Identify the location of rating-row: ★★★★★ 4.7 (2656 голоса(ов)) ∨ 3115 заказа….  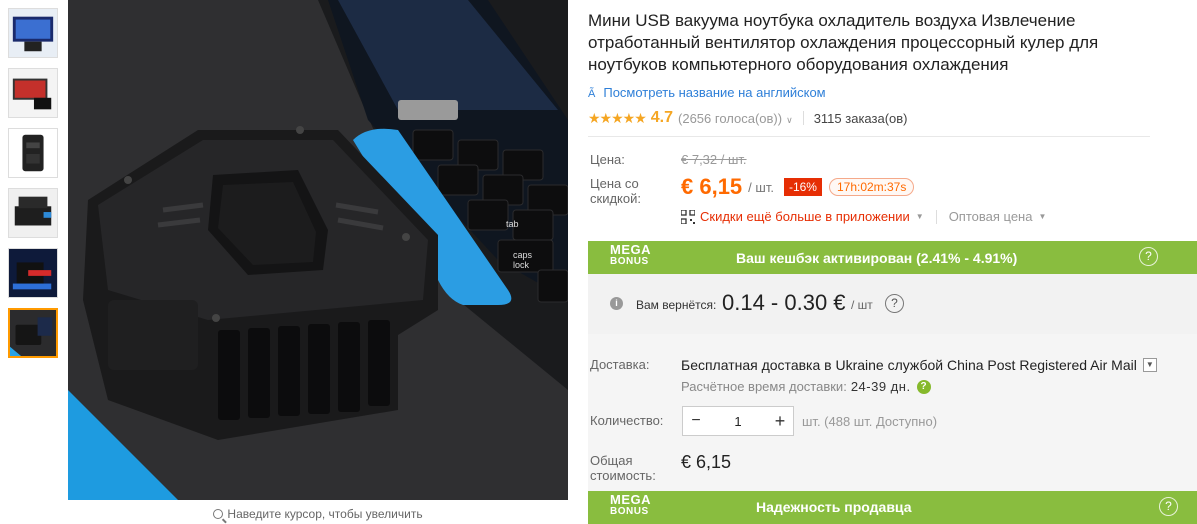
(748, 118).